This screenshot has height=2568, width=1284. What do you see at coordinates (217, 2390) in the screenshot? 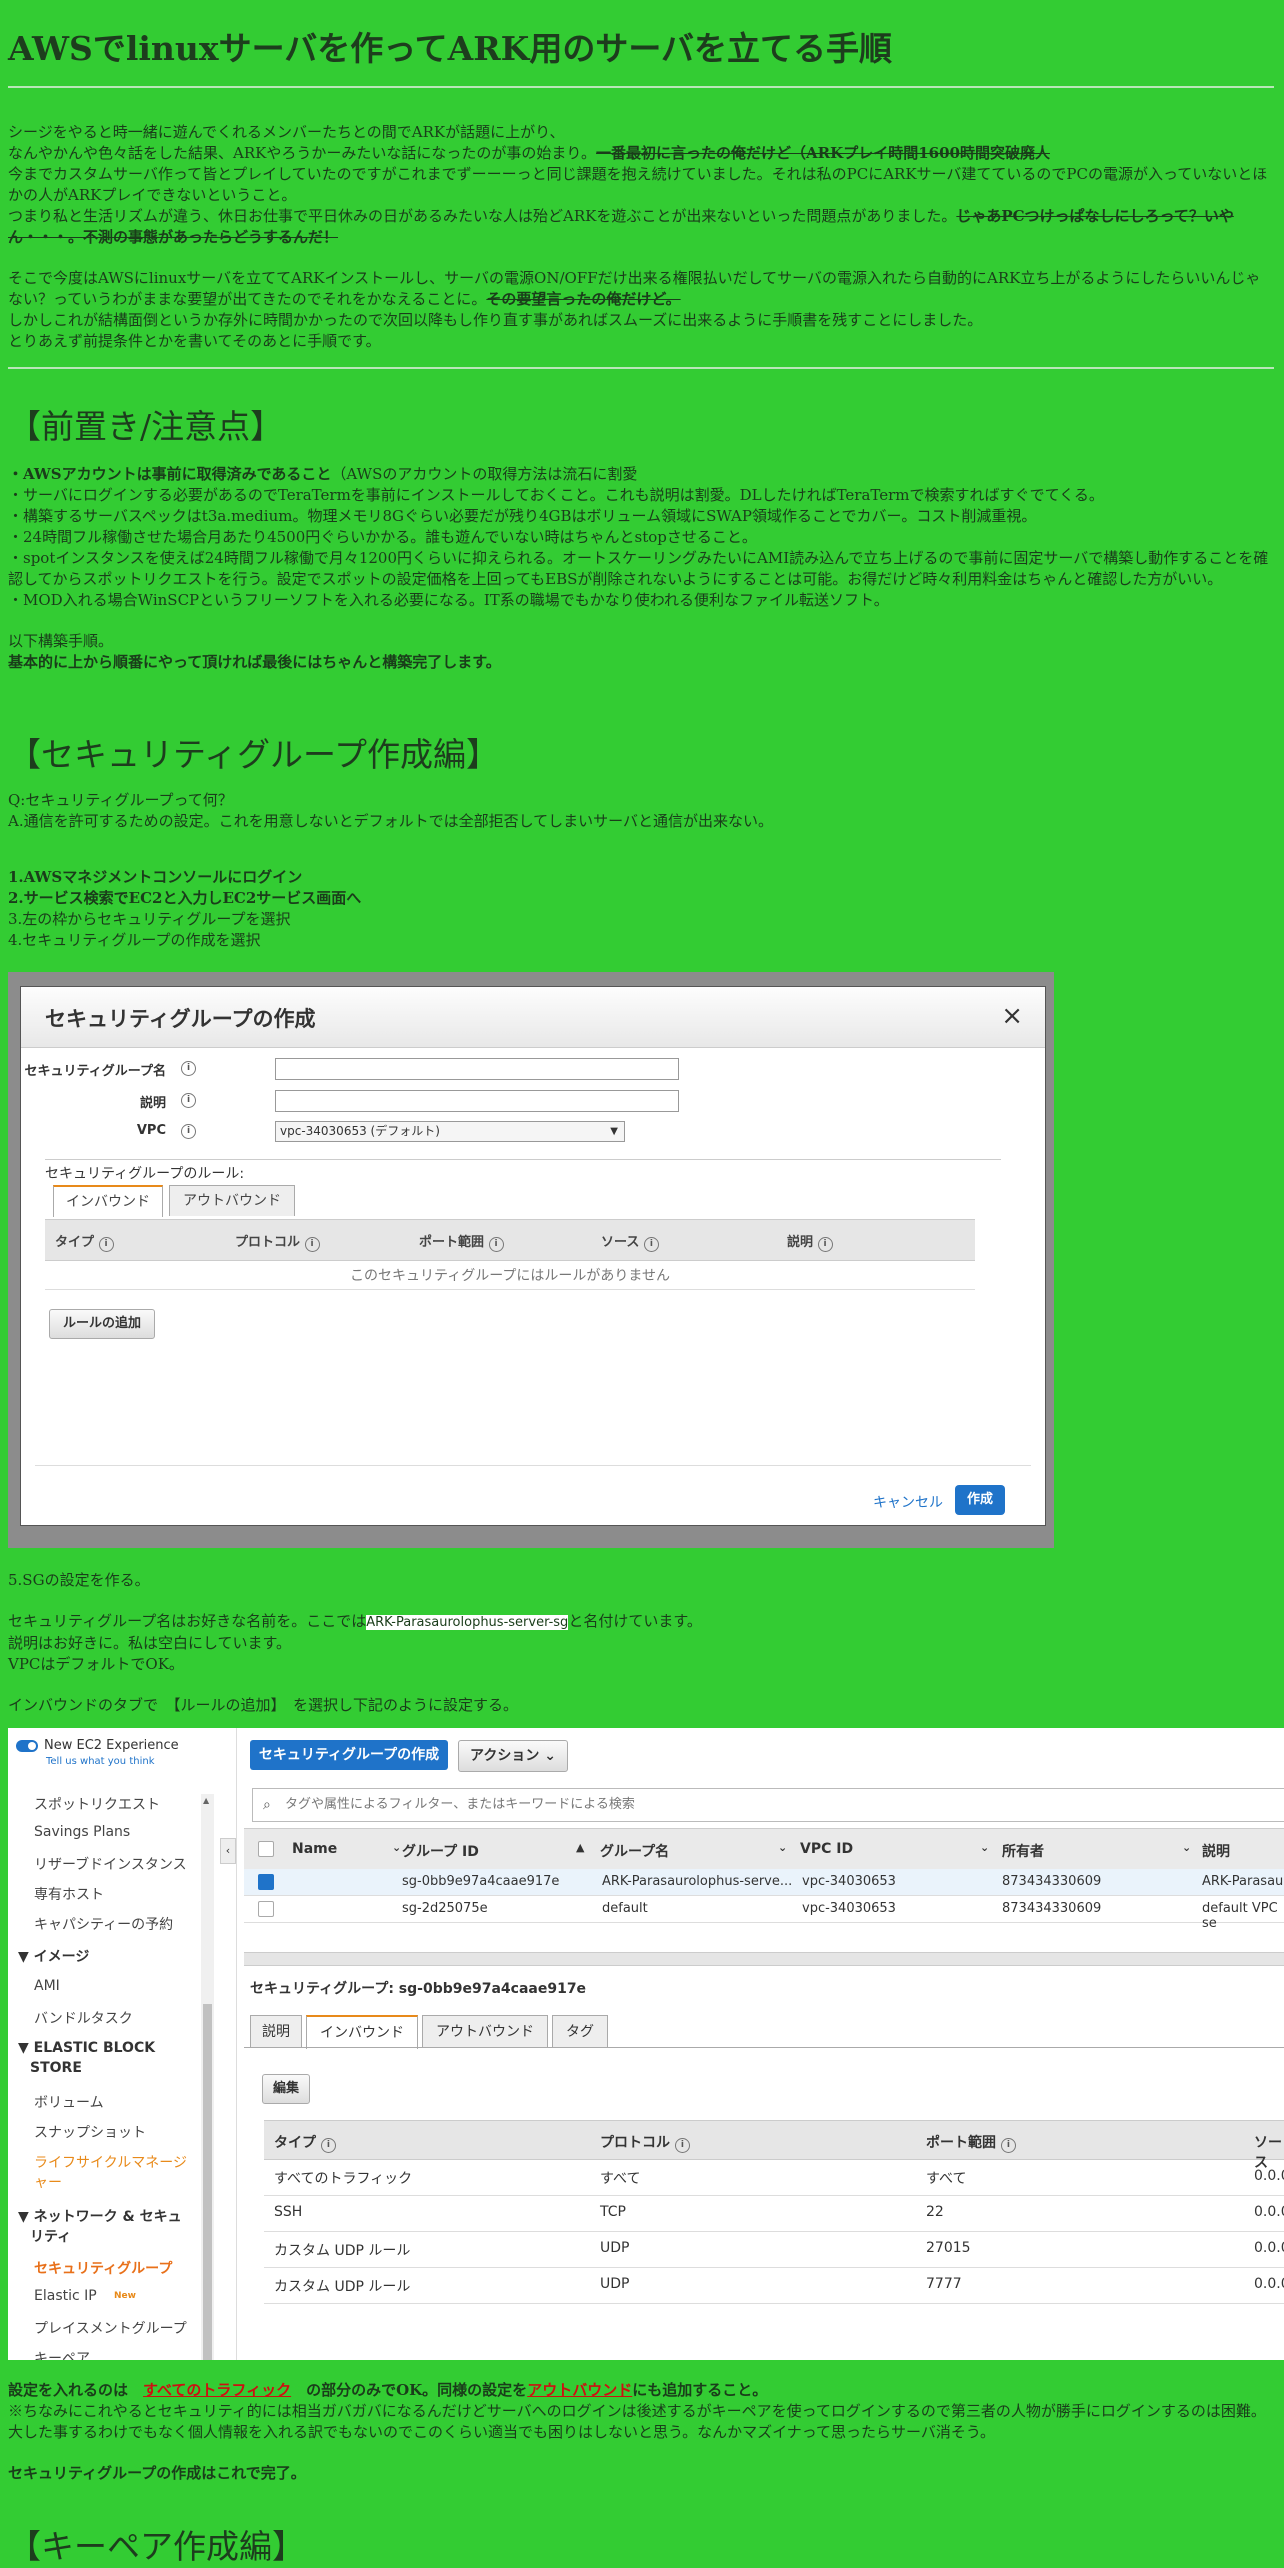
I see `link-all-traffic: すべてのトラフィック` at bounding box center [217, 2390].